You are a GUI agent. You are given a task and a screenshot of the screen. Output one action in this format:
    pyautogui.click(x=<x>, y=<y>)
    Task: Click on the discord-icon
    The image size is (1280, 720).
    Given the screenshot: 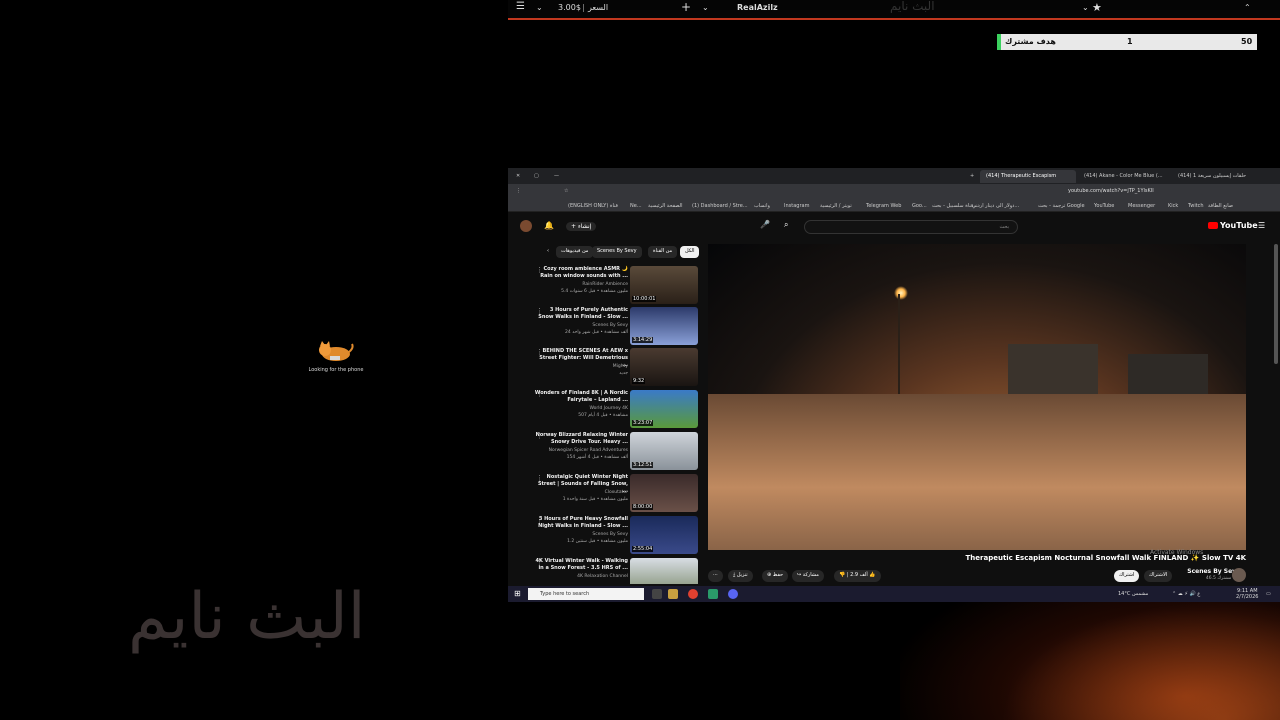 What is the action you would take?
    pyautogui.click(x=733, y=594)
    